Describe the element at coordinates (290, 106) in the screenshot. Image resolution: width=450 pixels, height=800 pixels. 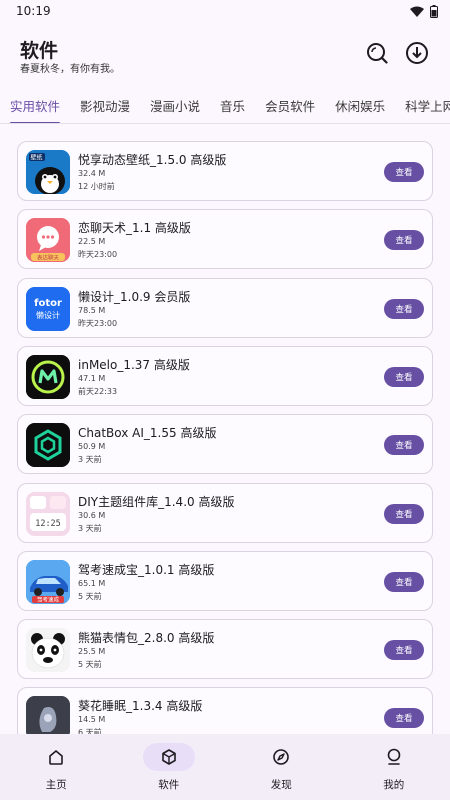
I see `tab-item: 会员软件` at that location.